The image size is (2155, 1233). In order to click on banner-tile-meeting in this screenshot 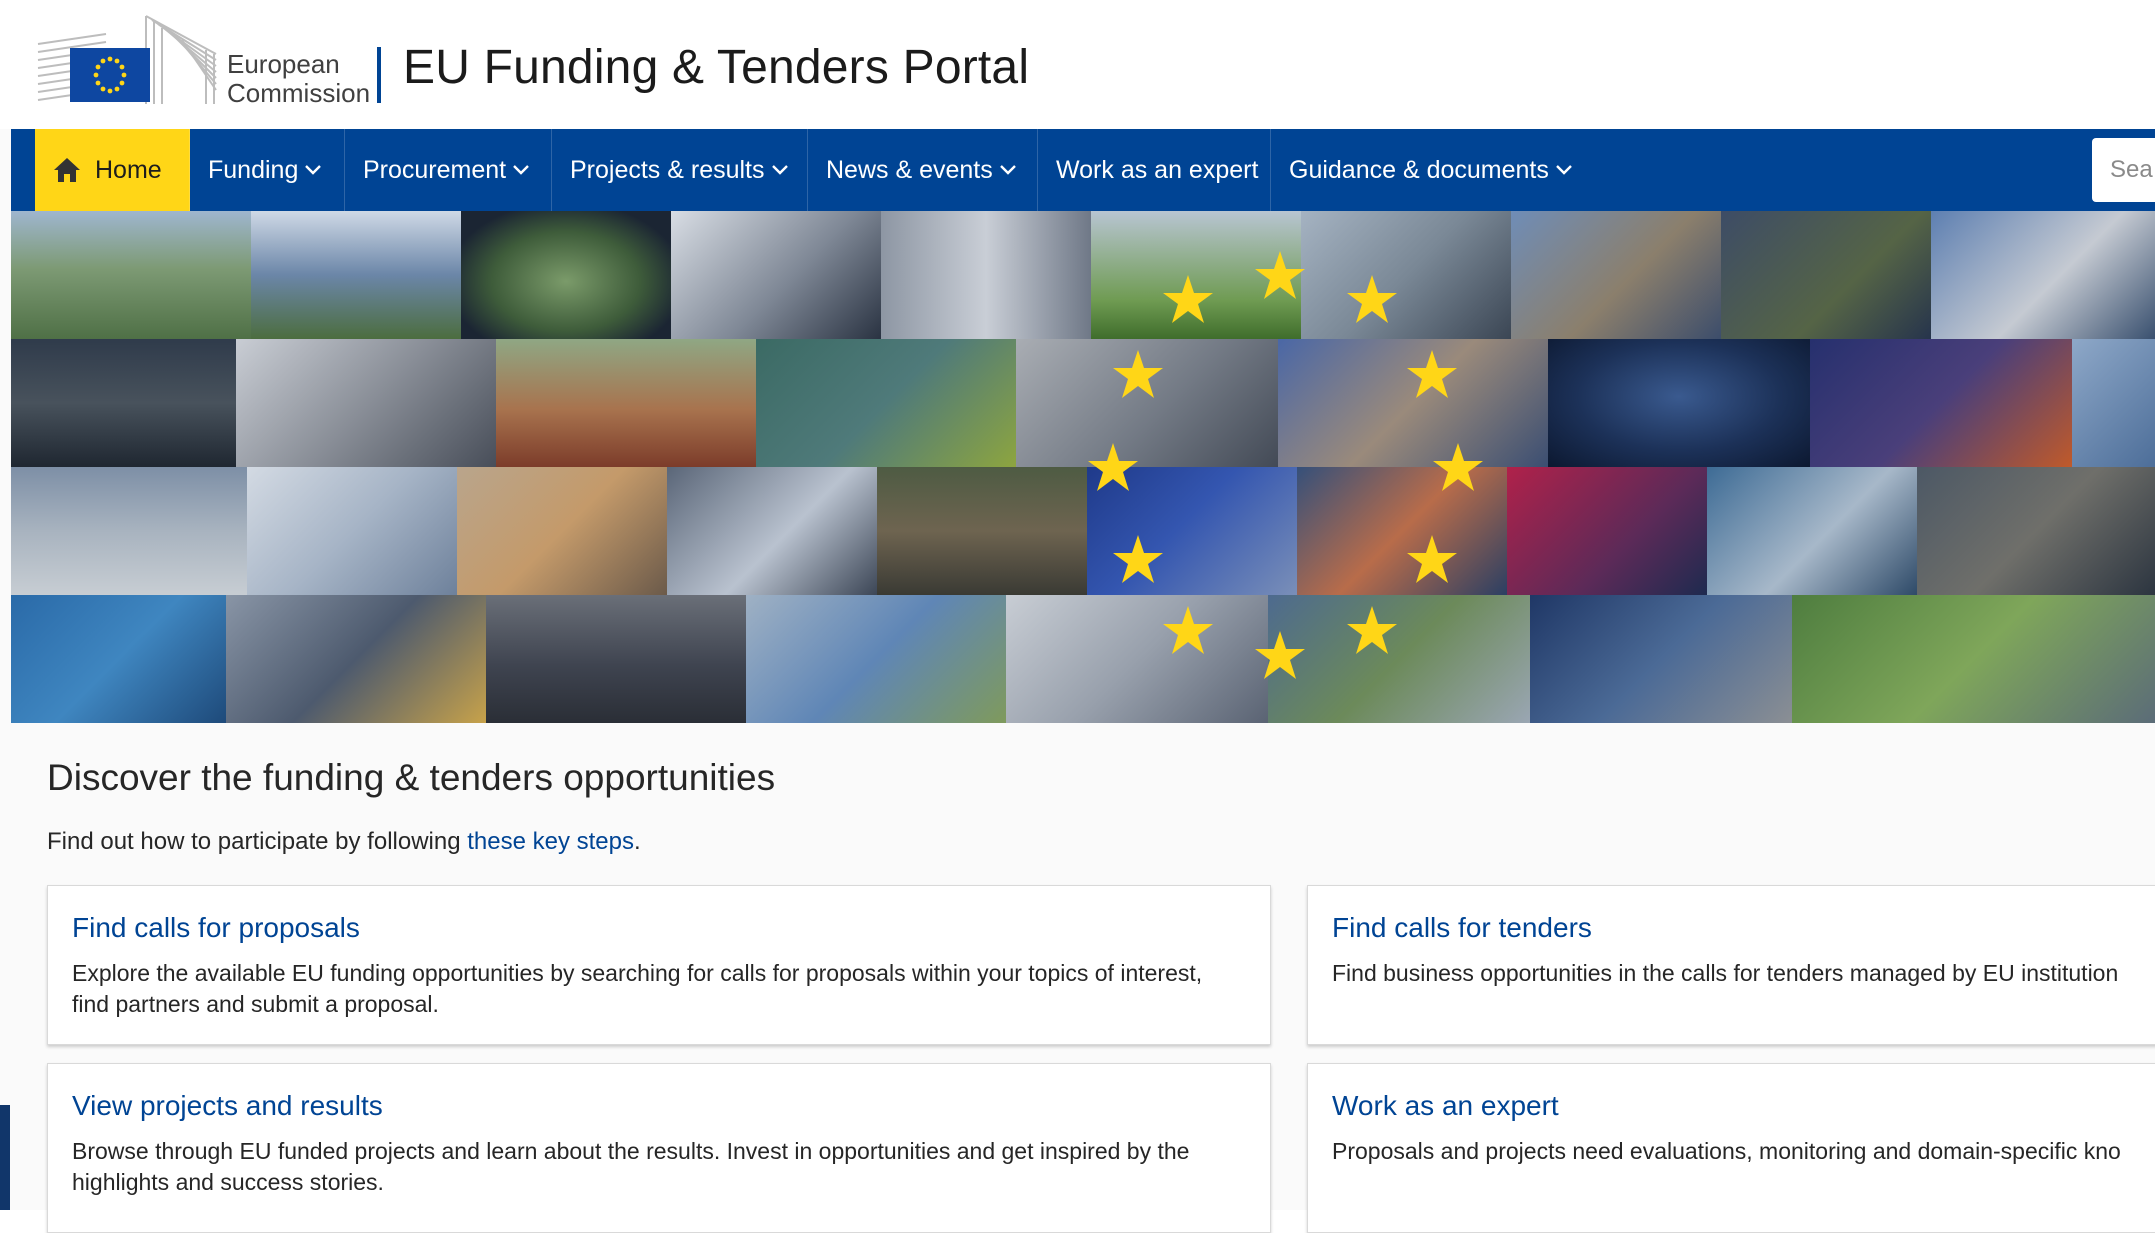, I will do `click(366, 403)`.